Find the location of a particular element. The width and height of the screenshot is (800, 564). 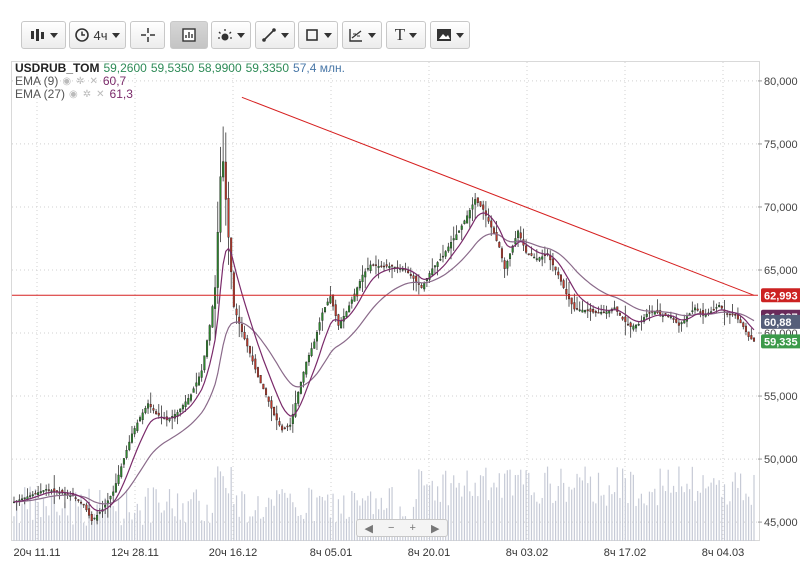

y-tick-label: 45,000 is located at coordinates (781, 523).